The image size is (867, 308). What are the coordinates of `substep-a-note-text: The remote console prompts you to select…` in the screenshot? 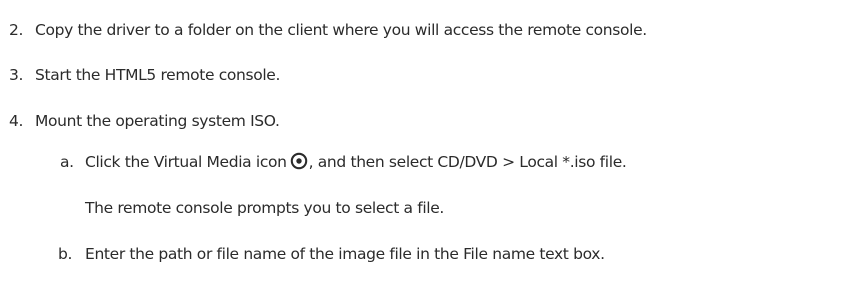 It's located at (265, 208).